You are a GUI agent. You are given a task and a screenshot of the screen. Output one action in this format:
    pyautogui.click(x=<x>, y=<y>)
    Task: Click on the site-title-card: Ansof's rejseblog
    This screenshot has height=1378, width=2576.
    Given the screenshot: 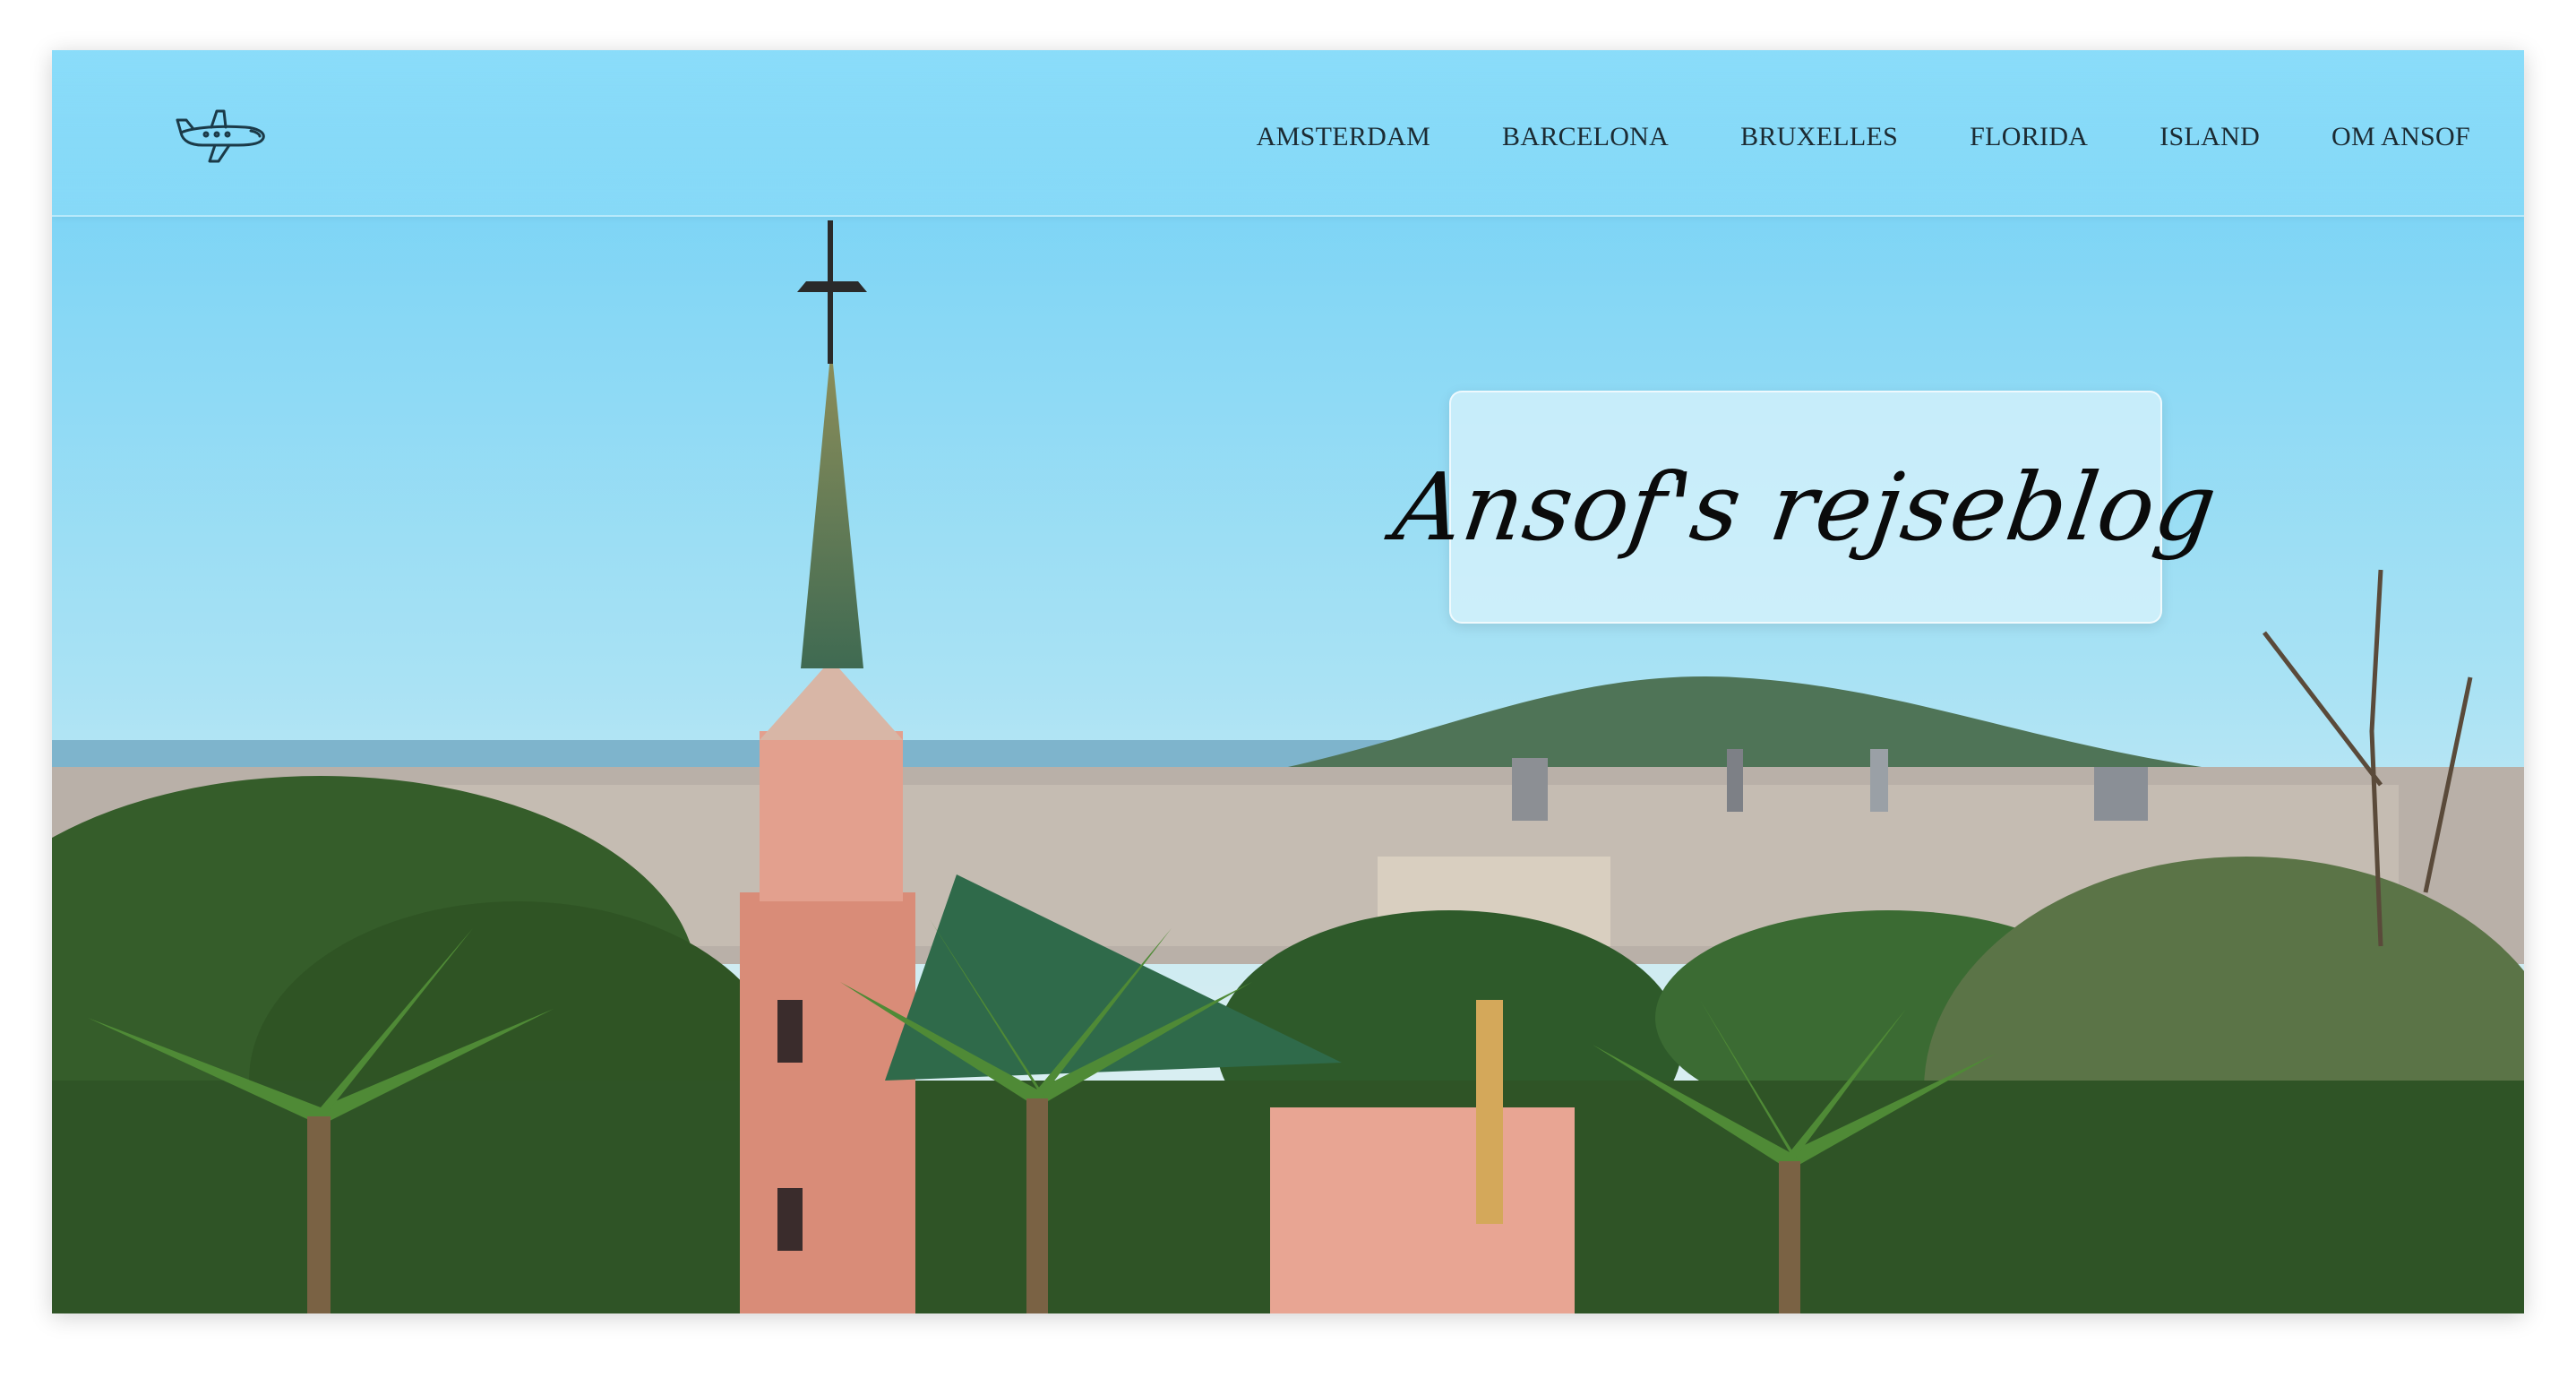 What is the action you would take?
    pyautogui.click(x=1805, y=507)
    